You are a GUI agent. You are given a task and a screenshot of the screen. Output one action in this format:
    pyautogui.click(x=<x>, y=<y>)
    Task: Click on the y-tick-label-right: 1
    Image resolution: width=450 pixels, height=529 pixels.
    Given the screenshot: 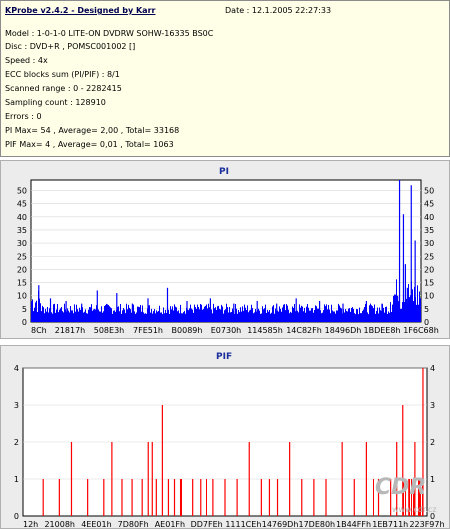 What is the action you would take?
    pyautogui.click(x=432, y=479)
    